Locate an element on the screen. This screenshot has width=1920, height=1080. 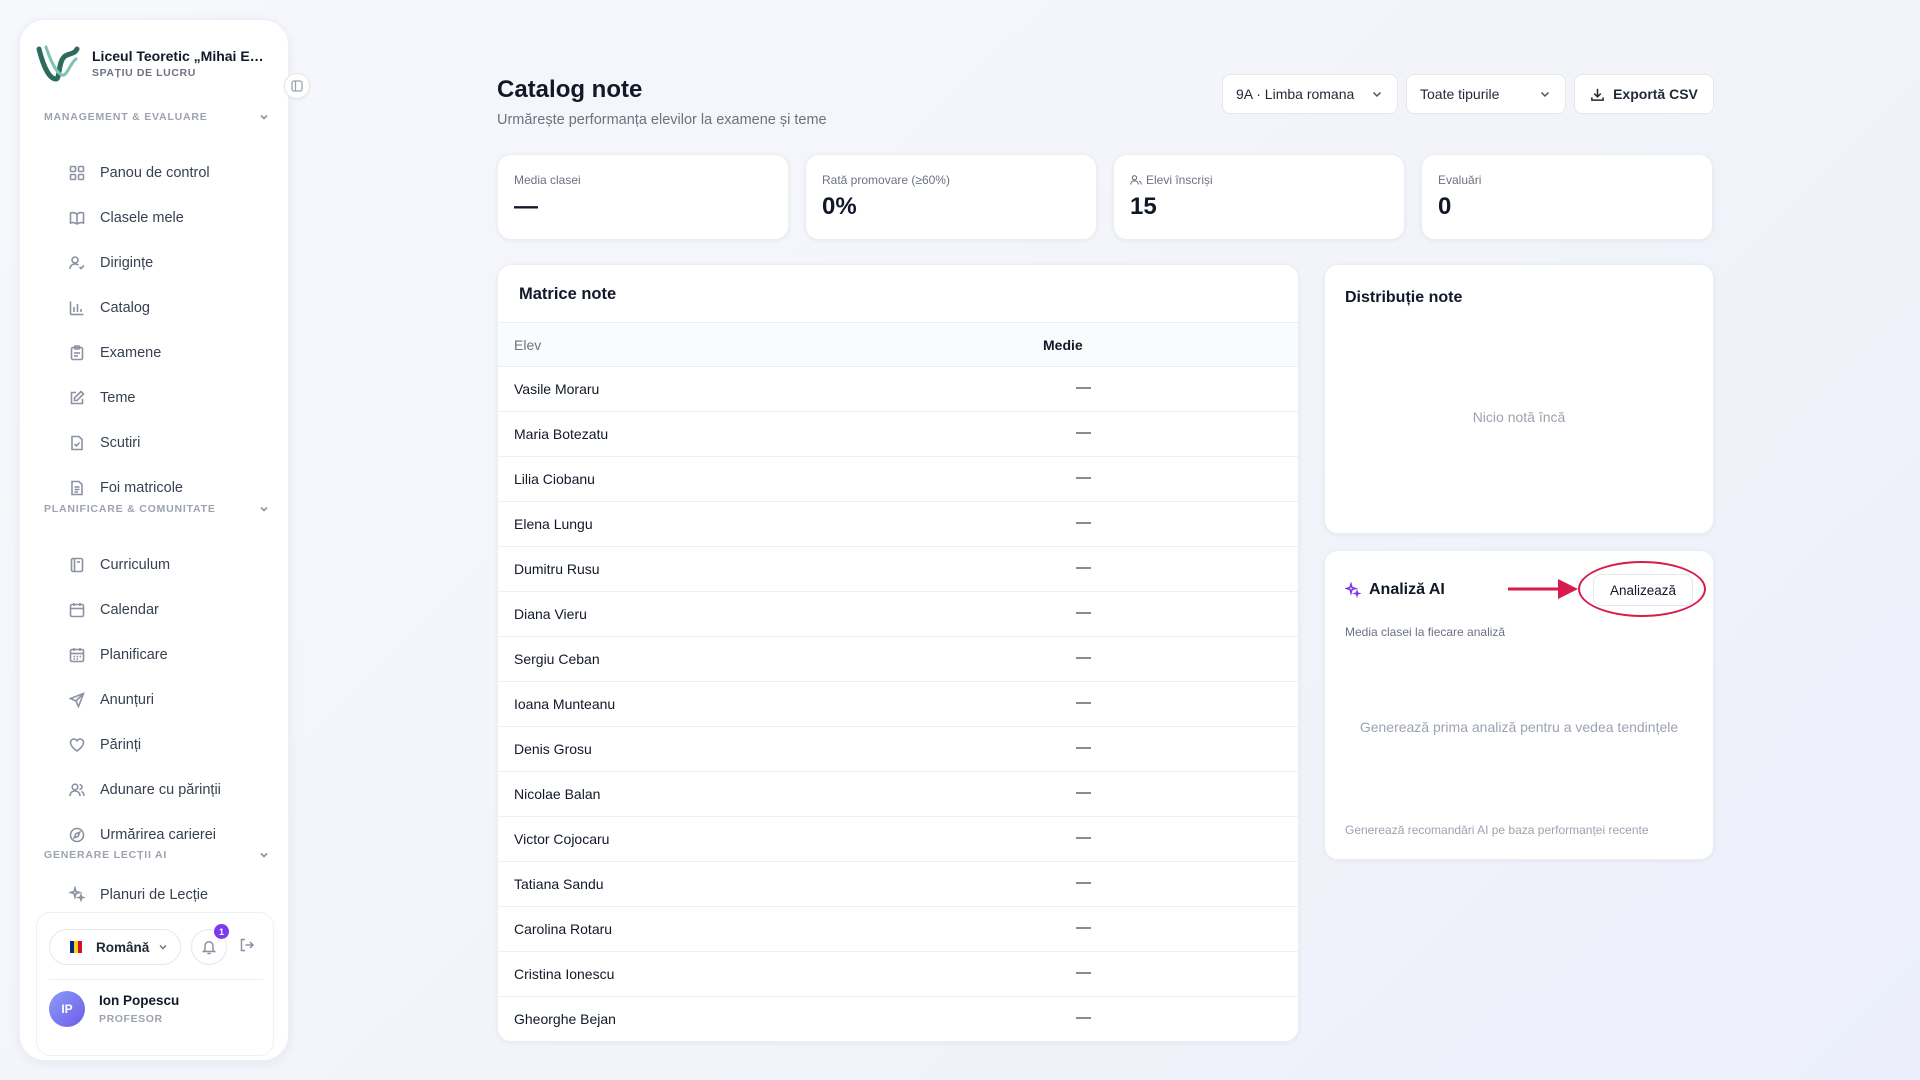
avatar: IP is located at coordinates (67, 1009).